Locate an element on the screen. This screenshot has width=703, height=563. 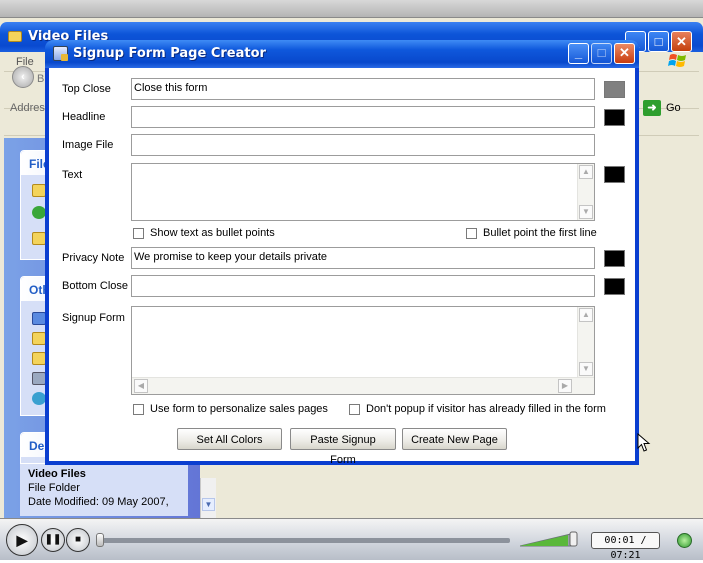
dialog-minimize-button: _ is located at coordinates (578, 53).